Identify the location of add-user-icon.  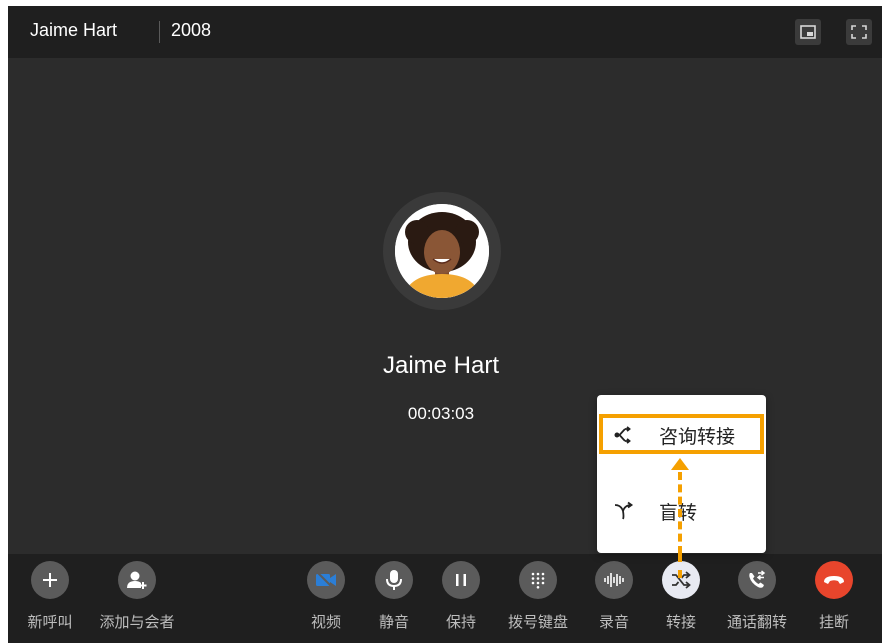
(137, 580).